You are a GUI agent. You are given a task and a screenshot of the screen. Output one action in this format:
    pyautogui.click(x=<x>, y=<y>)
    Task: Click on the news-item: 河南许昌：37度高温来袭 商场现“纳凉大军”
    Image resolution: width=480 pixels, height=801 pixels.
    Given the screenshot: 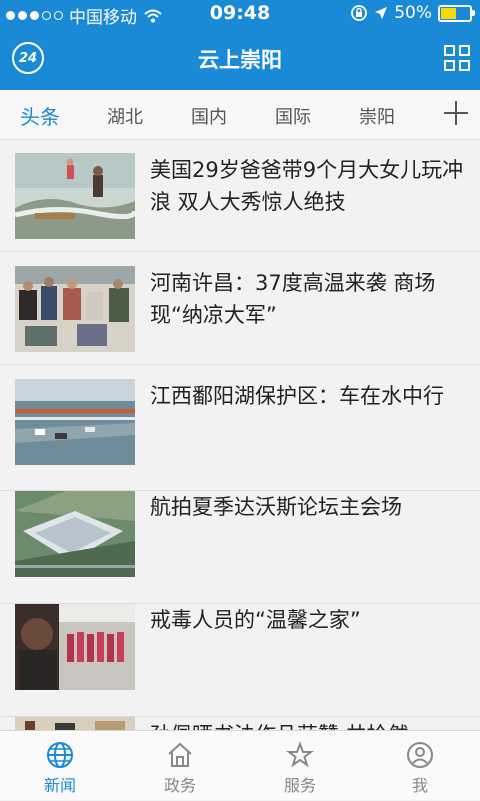 What is the action you would take?
    pyautogui.click(x=240, y=308)
    